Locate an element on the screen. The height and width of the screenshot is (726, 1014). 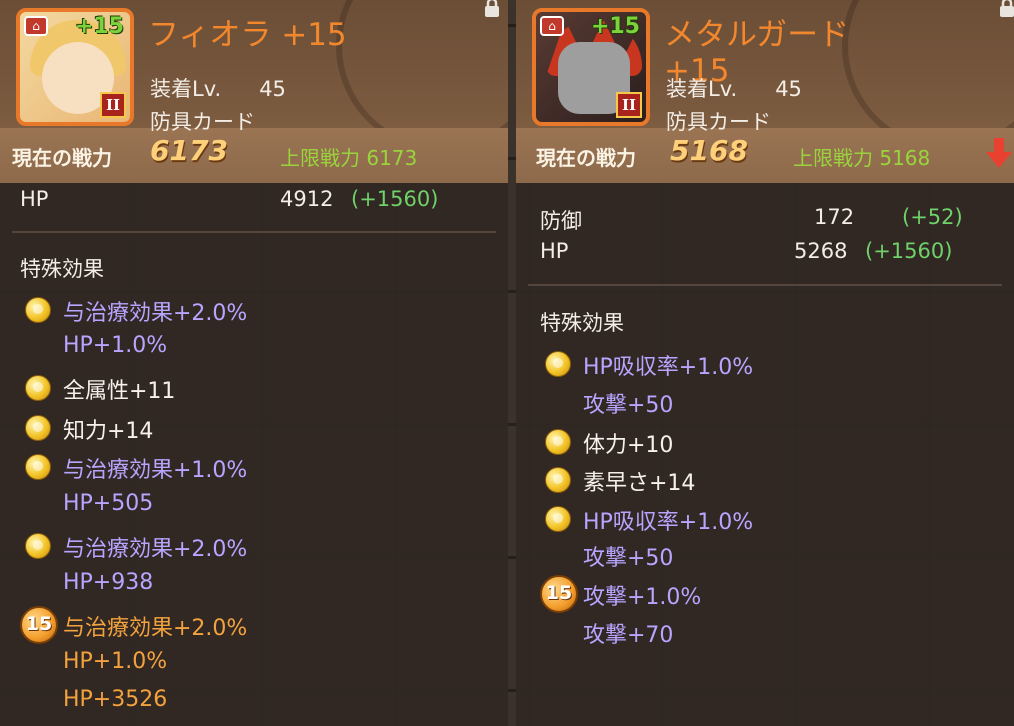
max-power: 上限戦力 5168 is located at coordinates (861, 156).